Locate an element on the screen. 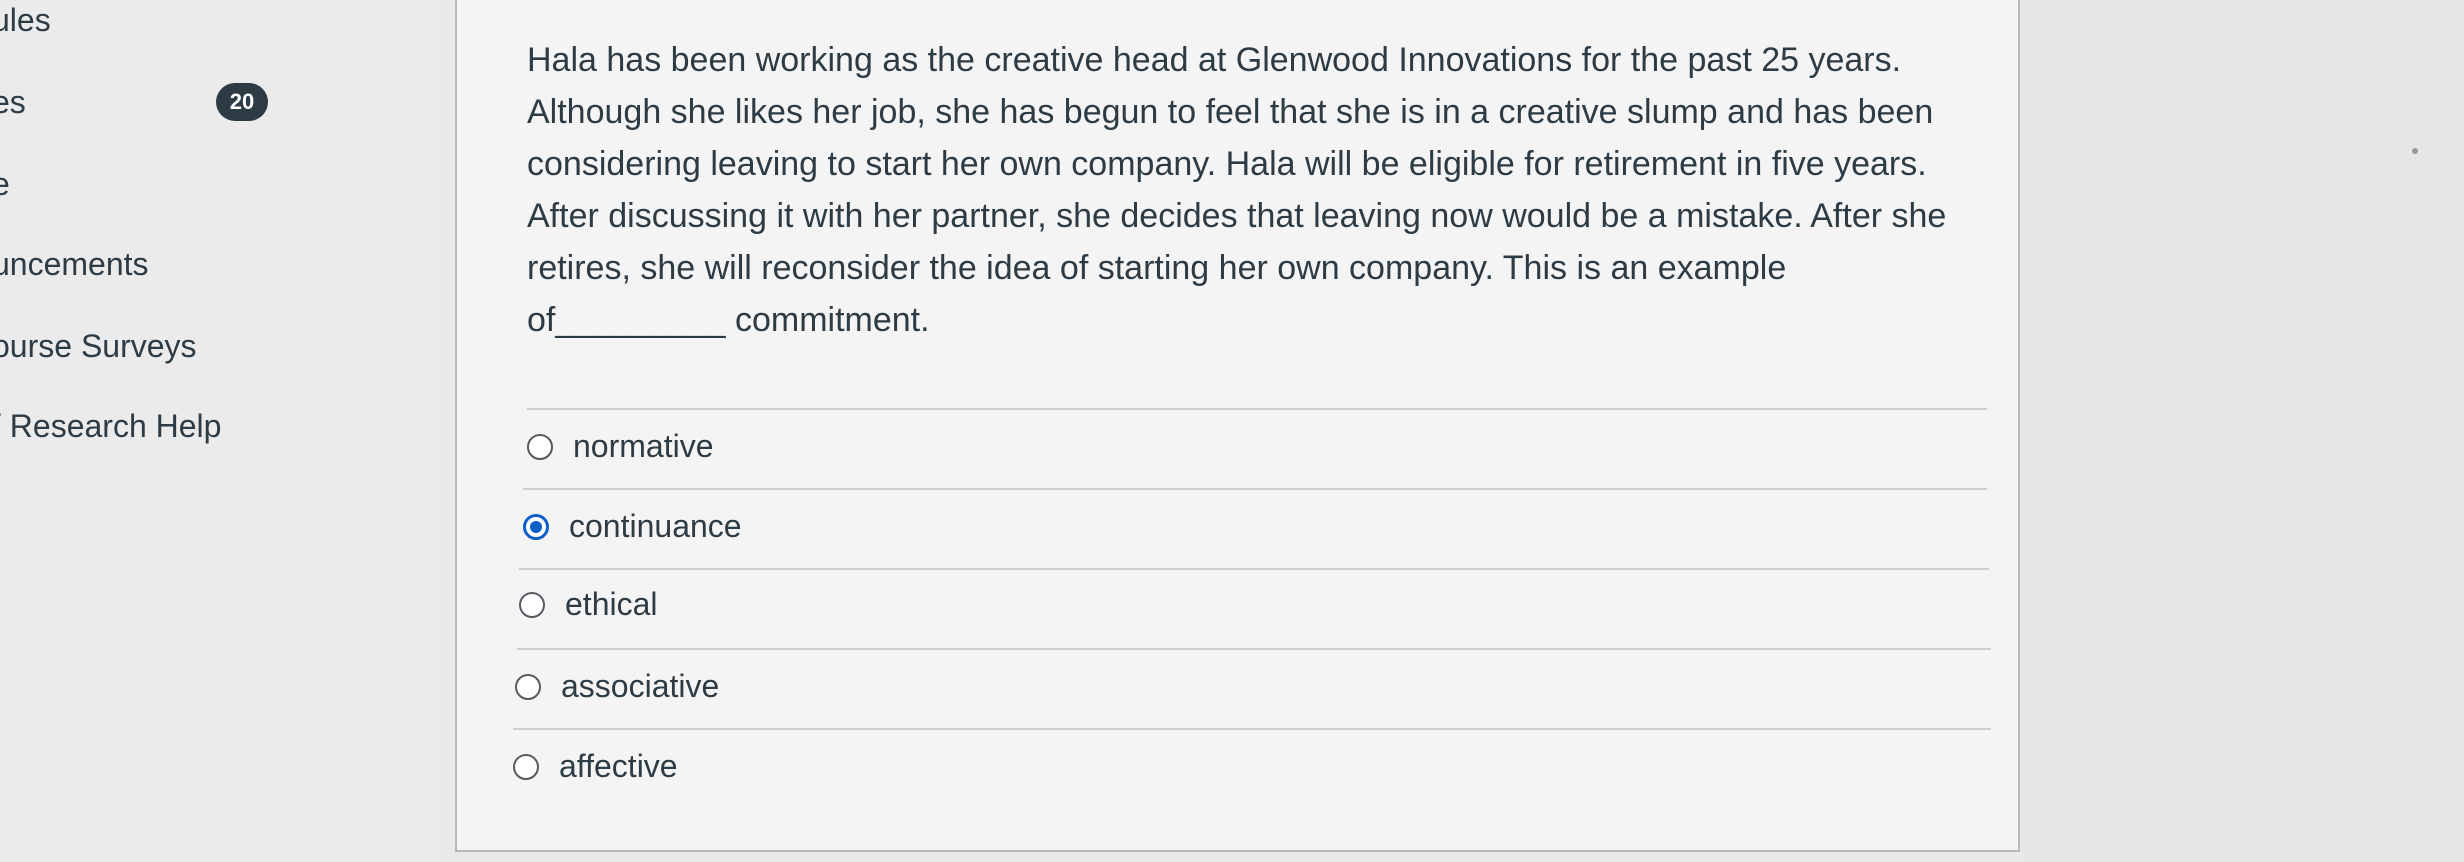 Image resolution: width=2464 pixels, height=862 pixels. sidebar-item-research-help: / Research Help is located at coordinates (110, 426).